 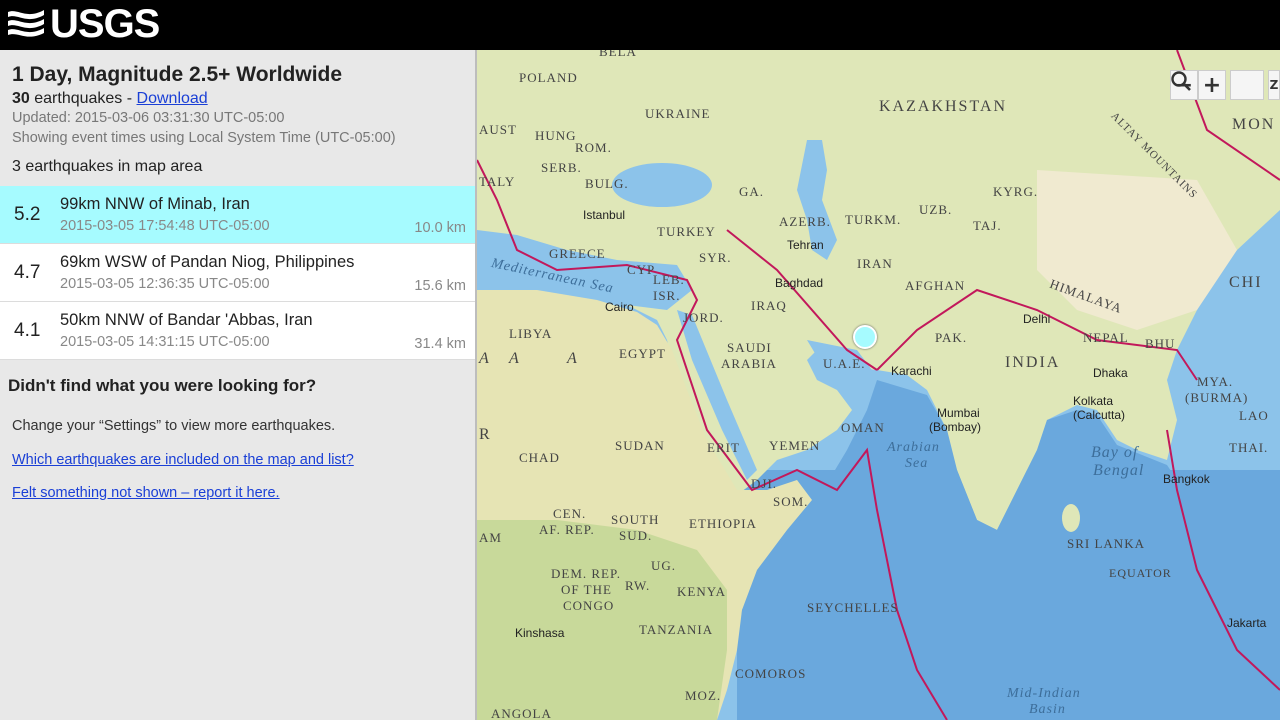 I want to click on label-tanzania: TANZANIA, so click(x=676, y=629).